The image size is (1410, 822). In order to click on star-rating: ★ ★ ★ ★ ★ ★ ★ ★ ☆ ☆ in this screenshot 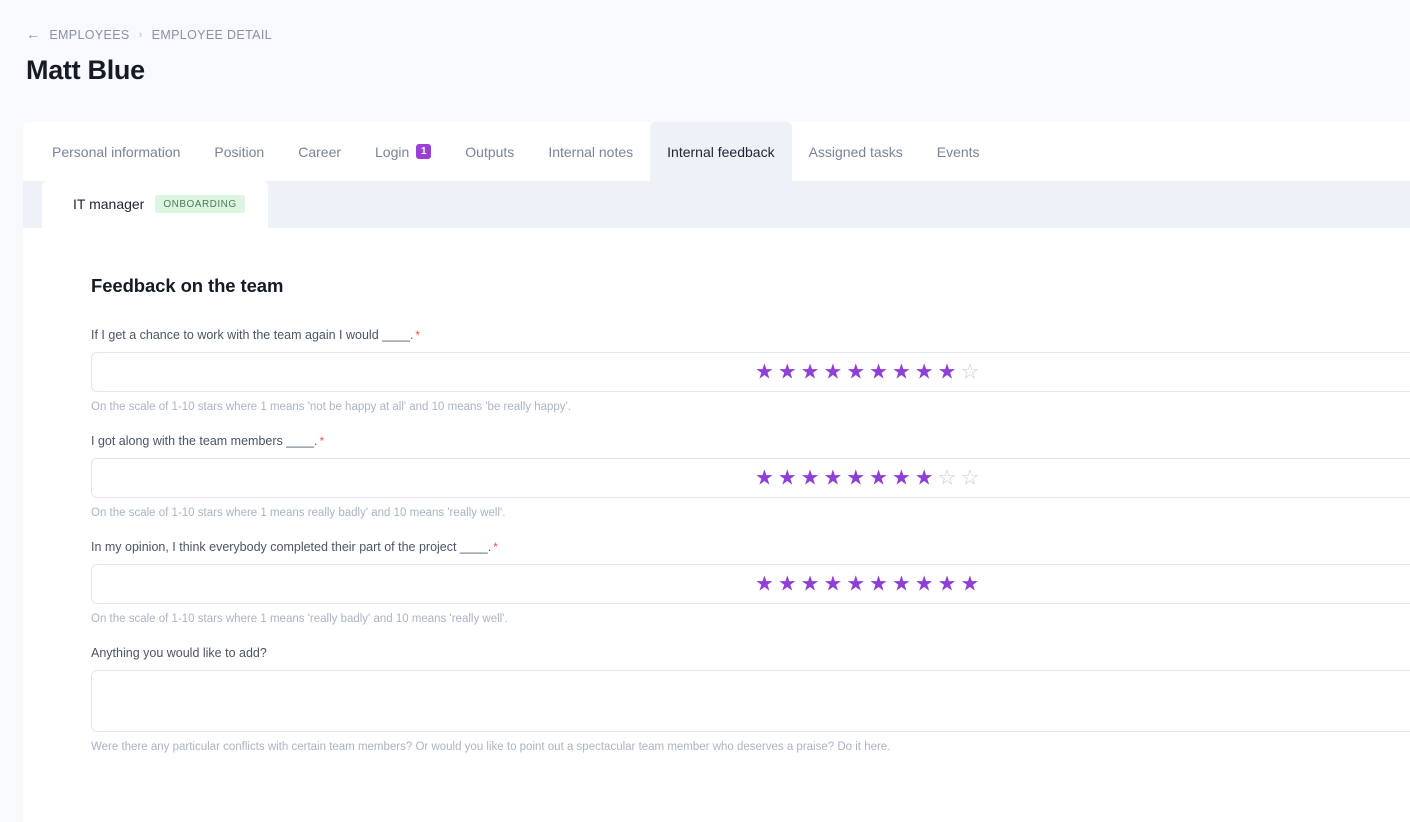, I will do `click(867, 478)`.